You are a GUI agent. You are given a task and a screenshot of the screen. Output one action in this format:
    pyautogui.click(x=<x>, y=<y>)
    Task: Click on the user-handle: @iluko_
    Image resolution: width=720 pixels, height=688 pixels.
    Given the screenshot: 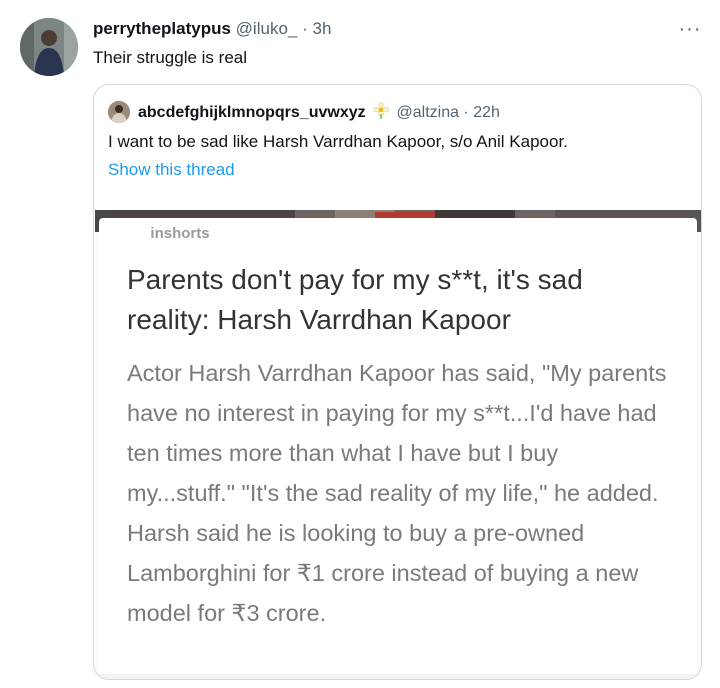 What is the action you would take?
    pyautogui.click(x=267, y=28)
    